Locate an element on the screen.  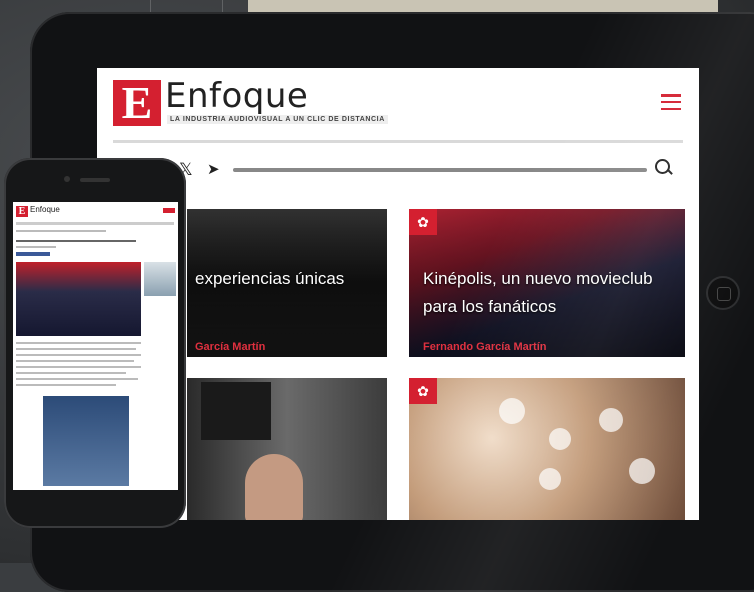
network-icons-graphic is located at coordinates (579, 448).